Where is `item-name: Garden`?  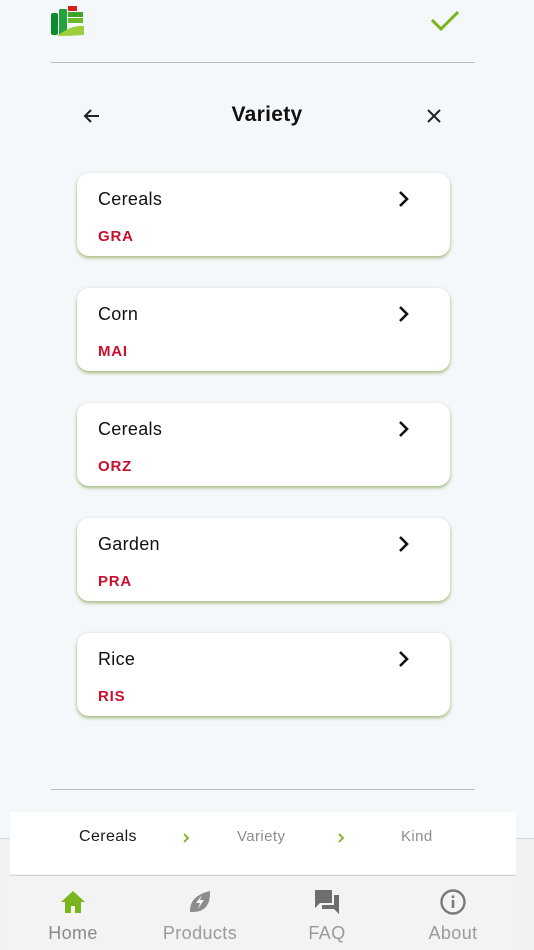
item-name: Garden is located at coordinates (129, 544).